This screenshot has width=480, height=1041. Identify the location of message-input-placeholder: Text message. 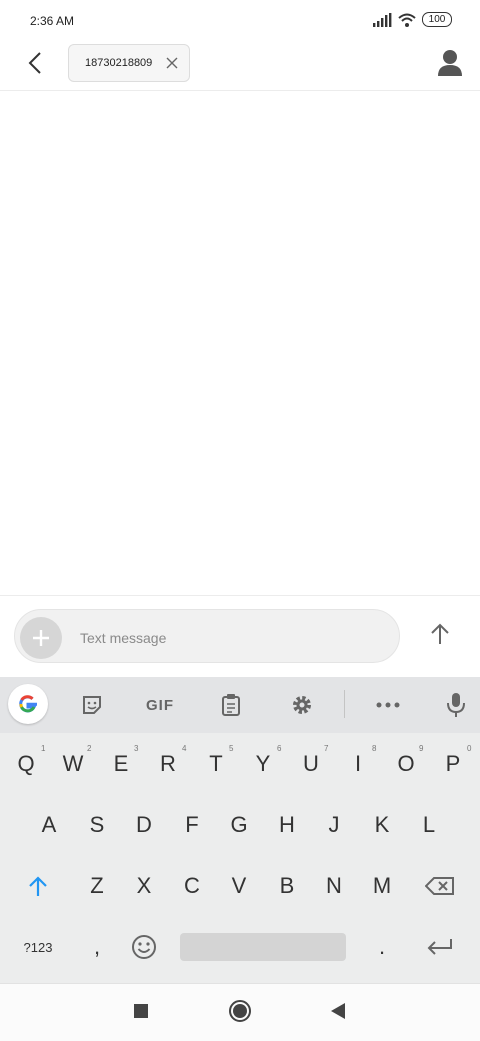
(123, 638).